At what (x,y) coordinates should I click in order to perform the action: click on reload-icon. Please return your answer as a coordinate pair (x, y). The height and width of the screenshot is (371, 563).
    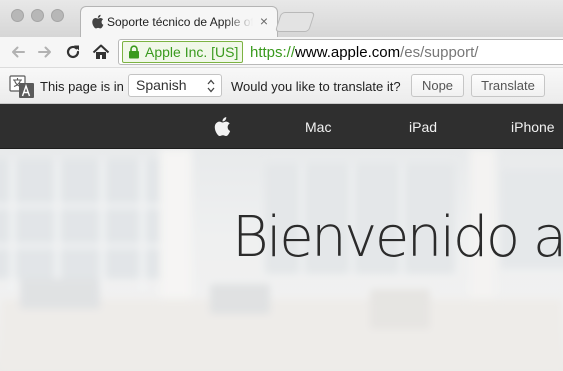
    Looking at the image, I should click on (73, 52).